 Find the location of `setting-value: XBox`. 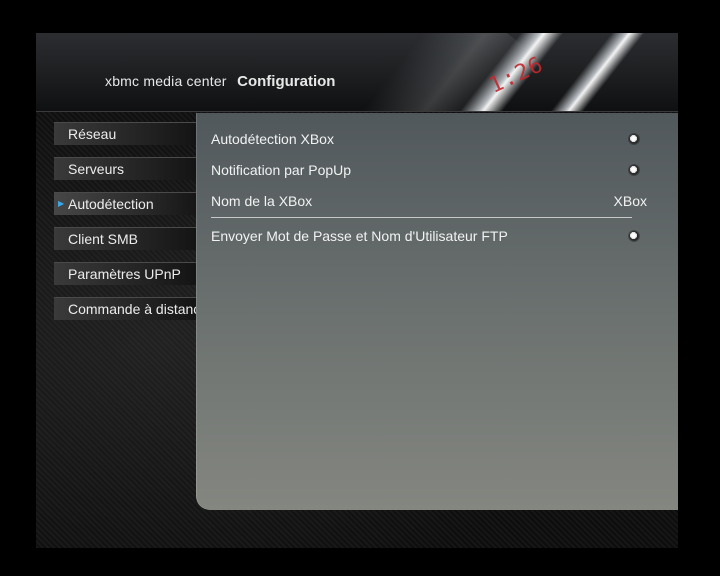

setting-value: XBox is located at coordinates (630, 201).